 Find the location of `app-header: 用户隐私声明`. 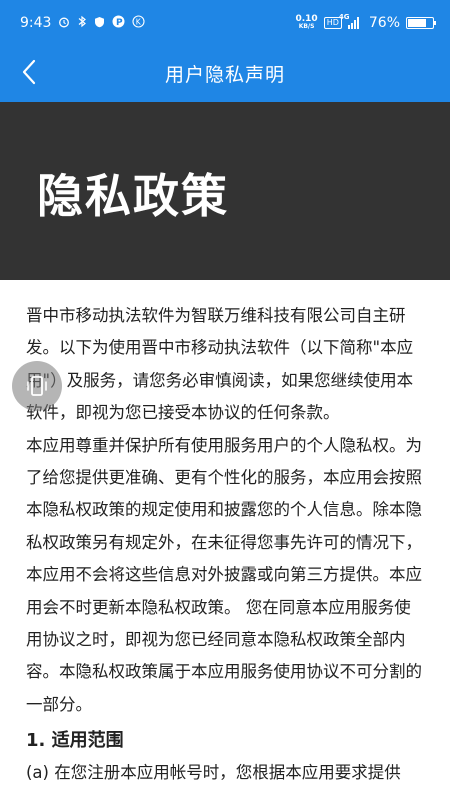

app-header: 用户隐私声明 is located at coordinates (225, 73).